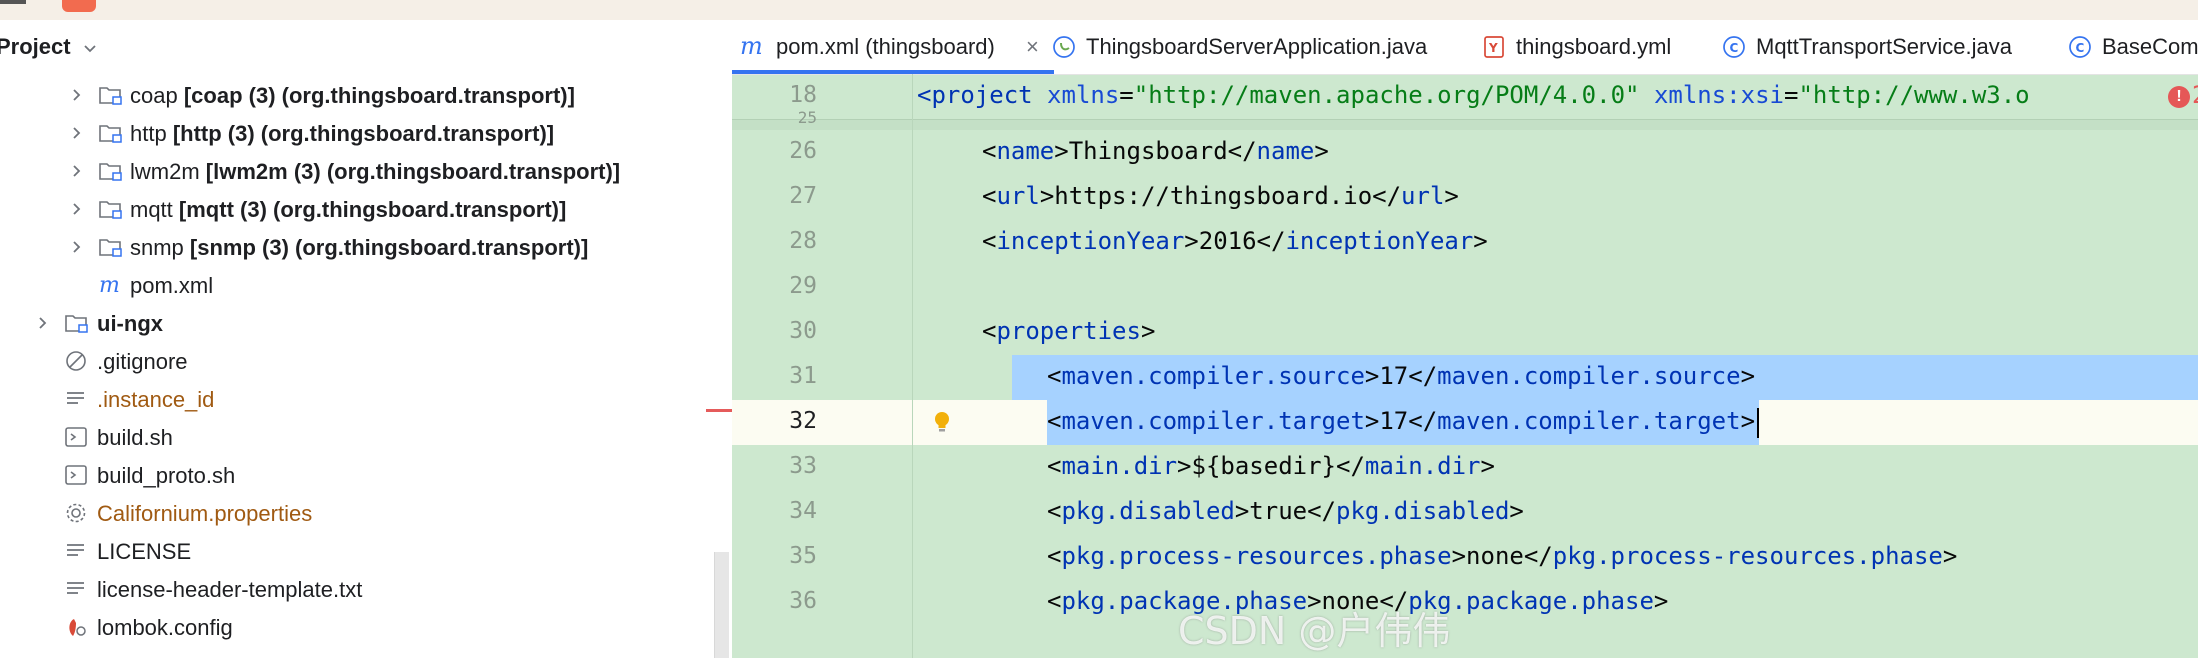 The width and height of the screenshot is (2198, 658). I want to click on code-line: 28 <inceptionYear>2016</inceptionYear>, so click(1465, 242).